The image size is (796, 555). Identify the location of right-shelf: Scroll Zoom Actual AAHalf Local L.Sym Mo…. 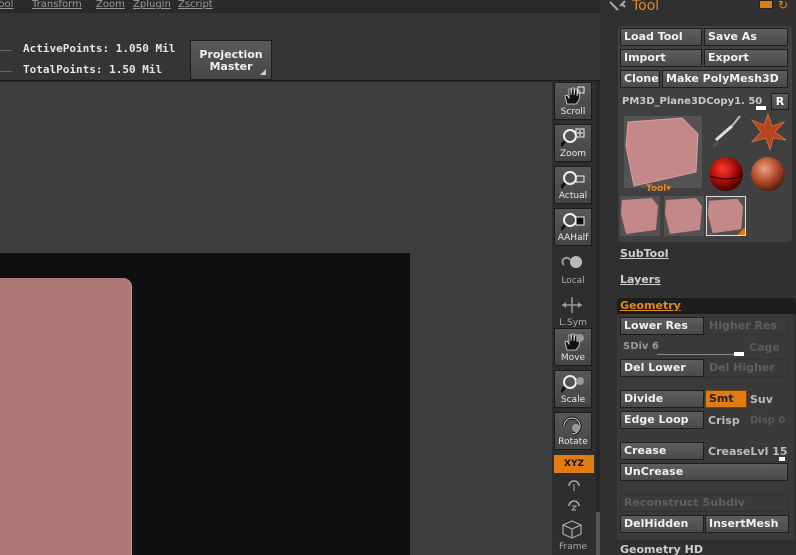
(575, 318).